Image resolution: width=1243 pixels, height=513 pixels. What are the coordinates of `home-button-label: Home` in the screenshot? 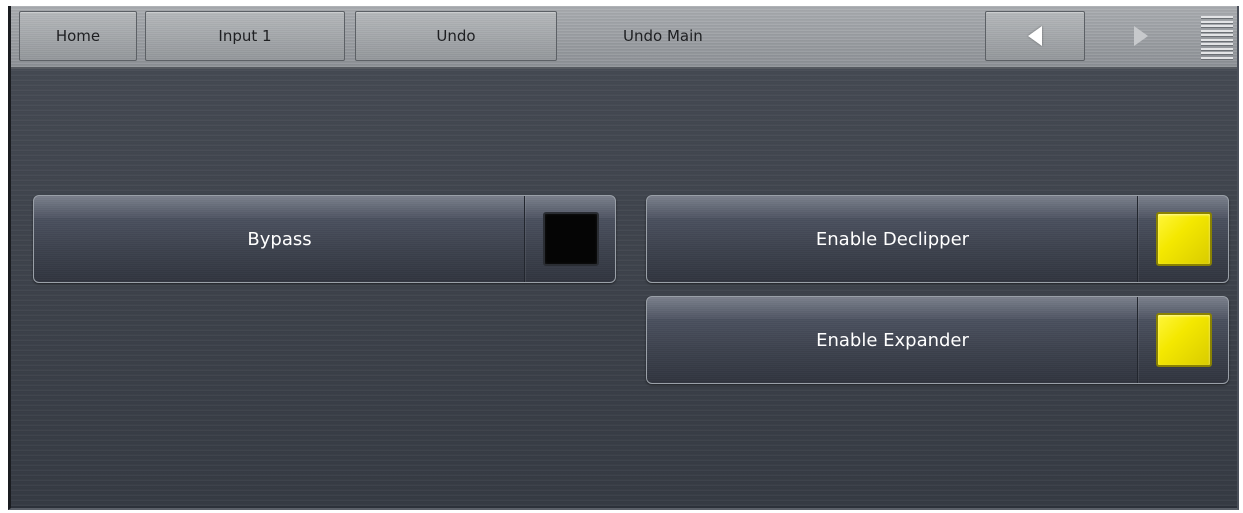 It's located at (78, 36).